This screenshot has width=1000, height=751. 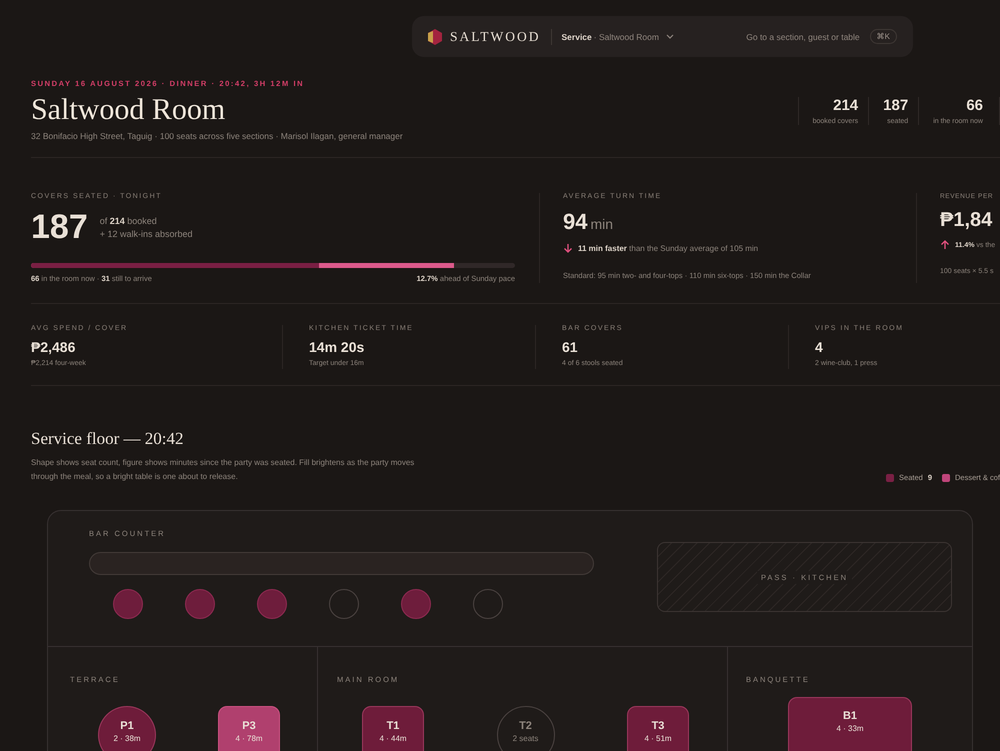 What do you see at coordinates (602, 224) in the screenshot?
I see `unit-label: min` at bounding box center [602, 224].